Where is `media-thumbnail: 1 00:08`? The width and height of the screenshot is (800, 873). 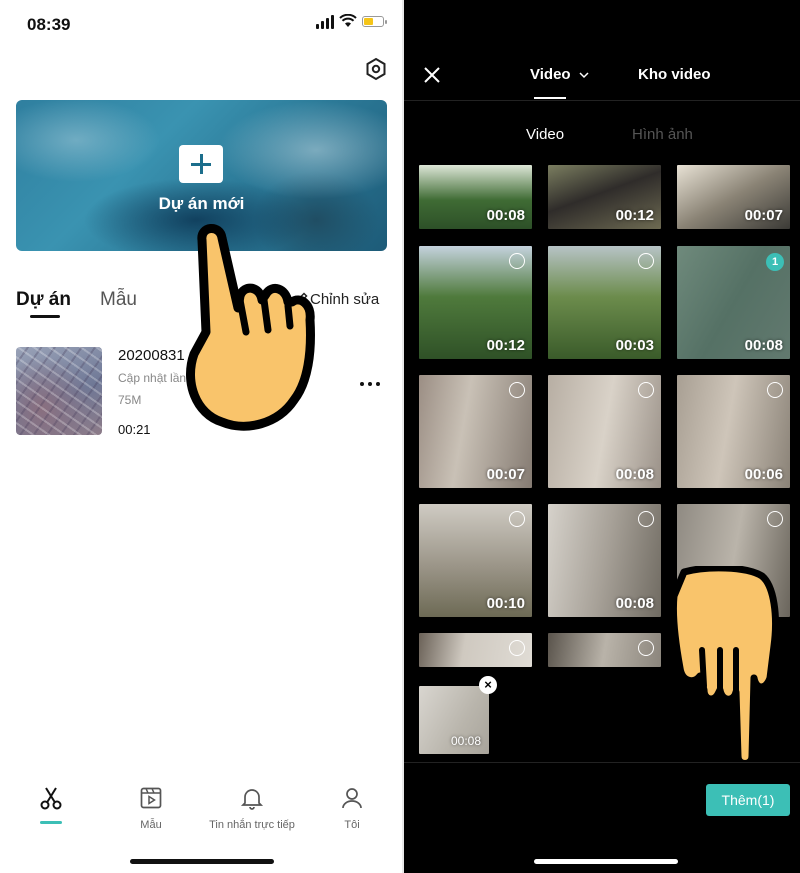 media-thumbnail: 1 00:08 is located at coordinates (733, 302).